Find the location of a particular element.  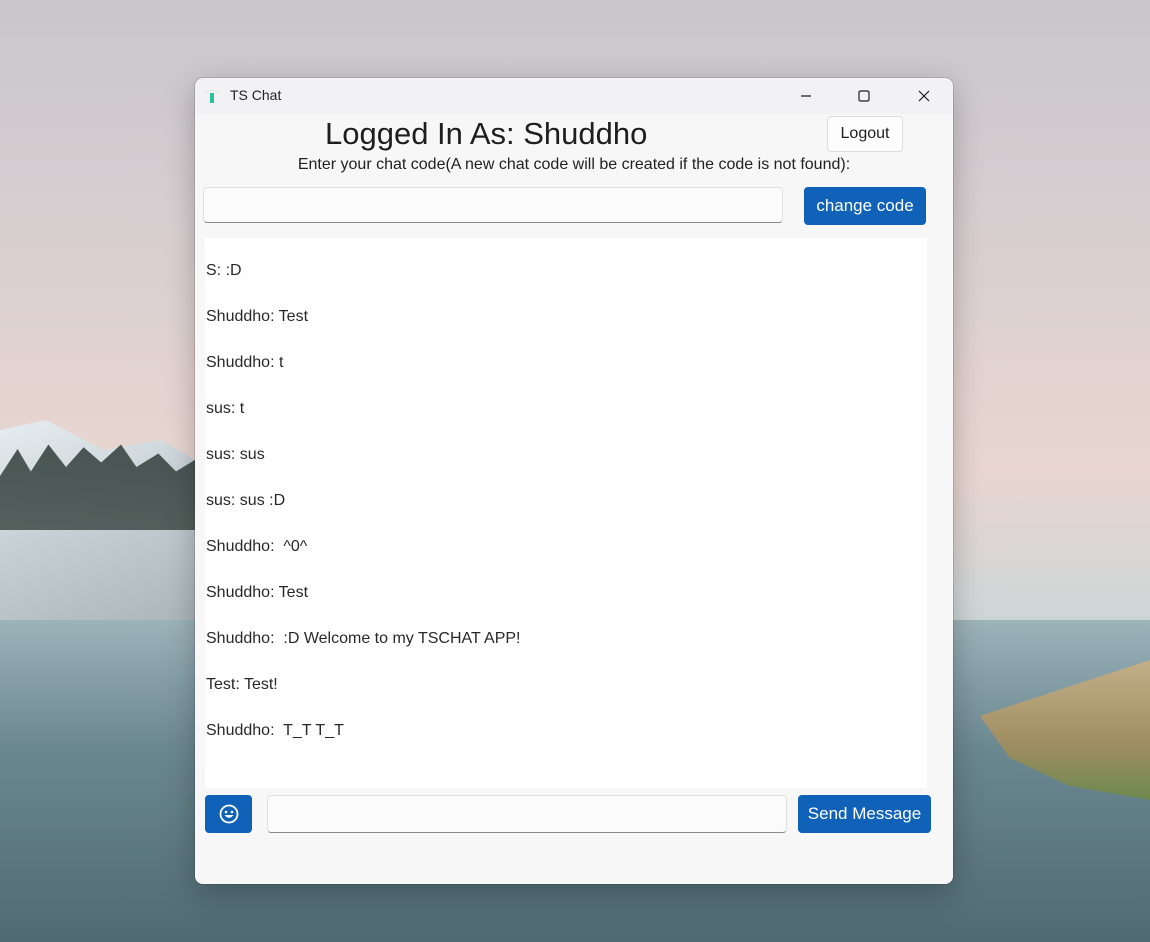

chat-code-input is located at coordinates (493, 205).